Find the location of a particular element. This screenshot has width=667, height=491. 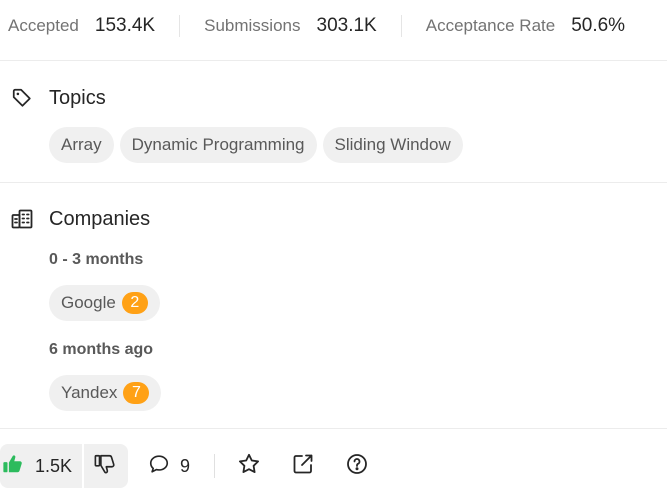

companies-header: Companies is located at coordinates (80, 219).